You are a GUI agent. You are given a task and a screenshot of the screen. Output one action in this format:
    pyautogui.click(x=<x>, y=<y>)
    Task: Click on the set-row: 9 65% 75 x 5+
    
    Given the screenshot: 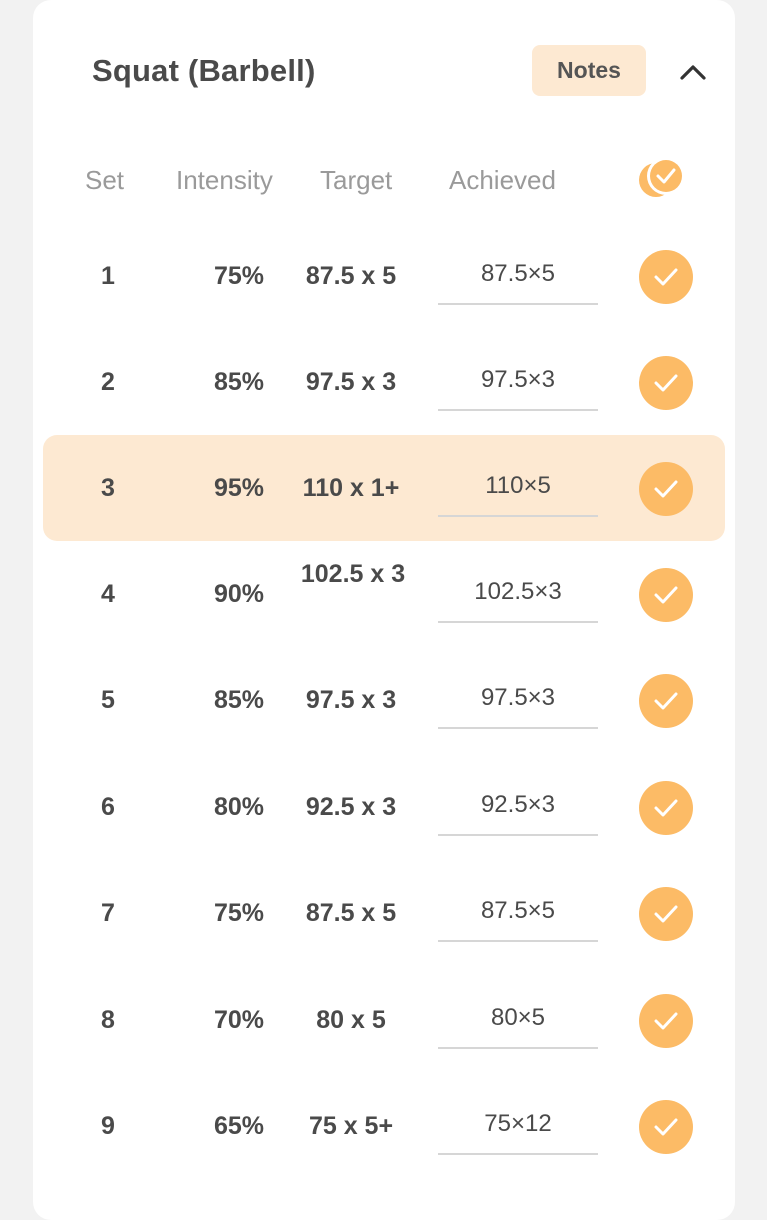 What is the action you would take?
    pyautogui.click(x=384, y=1126)
    